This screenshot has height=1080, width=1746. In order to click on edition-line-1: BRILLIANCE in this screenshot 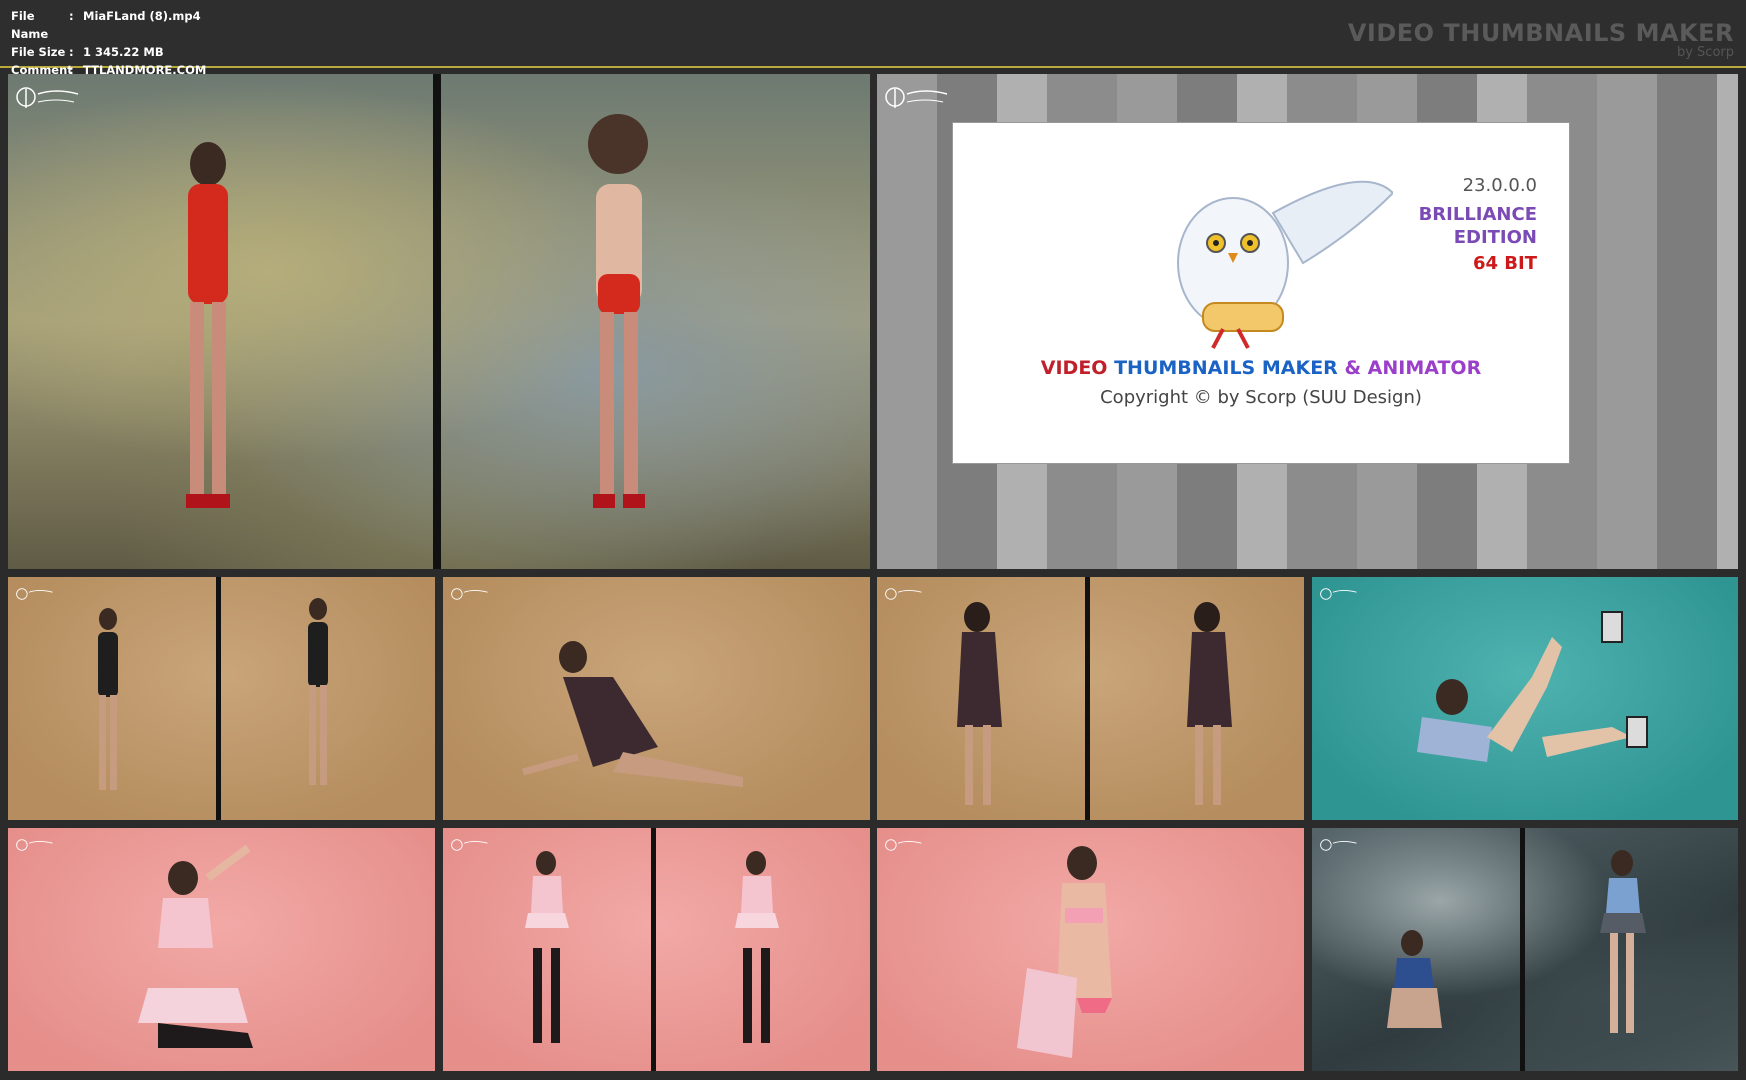, I will do `click(1477, 214)`.